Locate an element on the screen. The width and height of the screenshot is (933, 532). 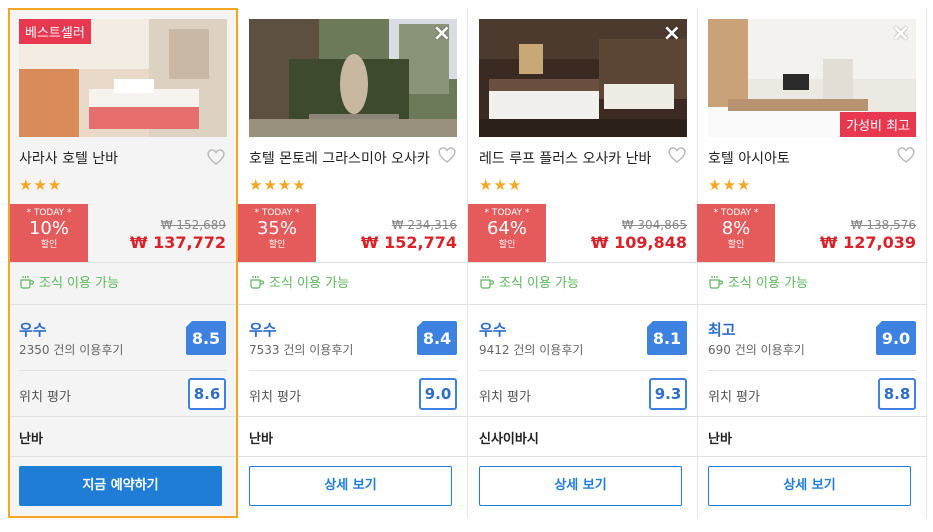
location-score: 9.3 is located at coordinates (668, 394).